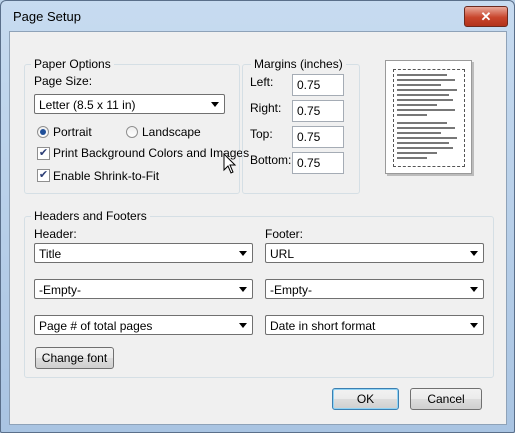  Describe the element at coordinates (271, 160) in the screenshot. I see `margin-bottom-label: Bottom:` at that location.